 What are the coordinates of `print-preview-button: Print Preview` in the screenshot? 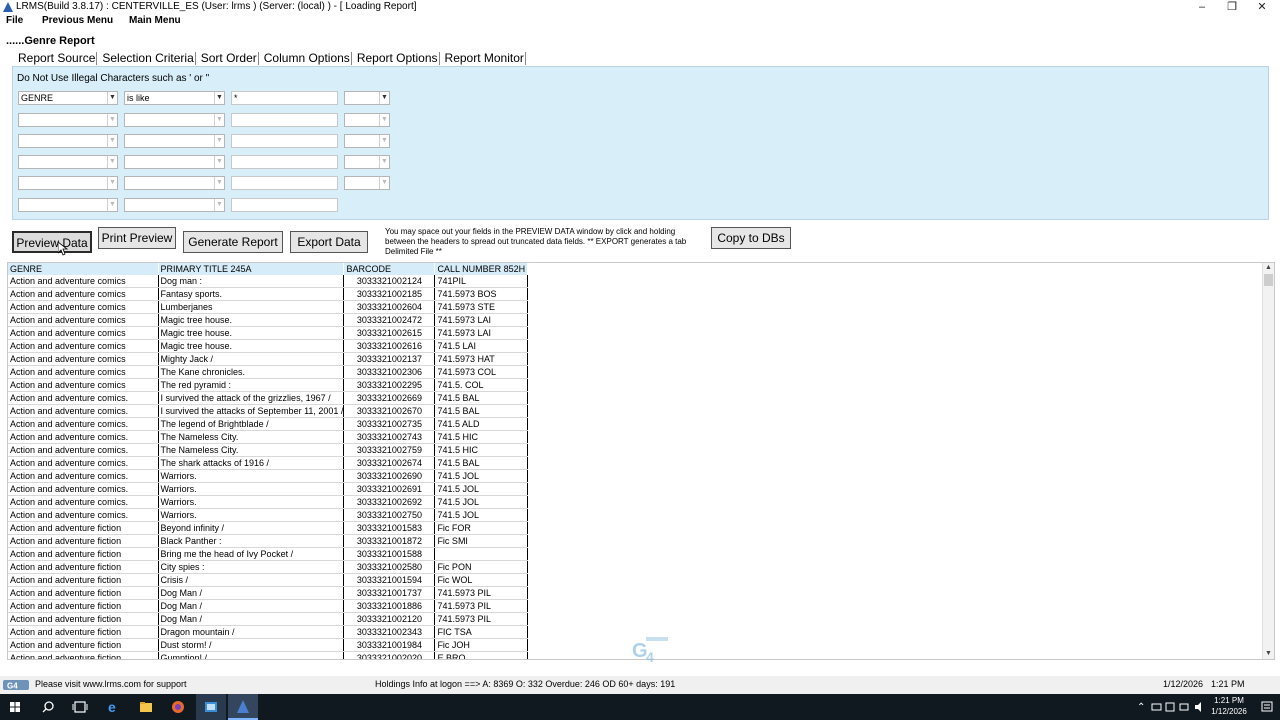 It's located at (137, 238).